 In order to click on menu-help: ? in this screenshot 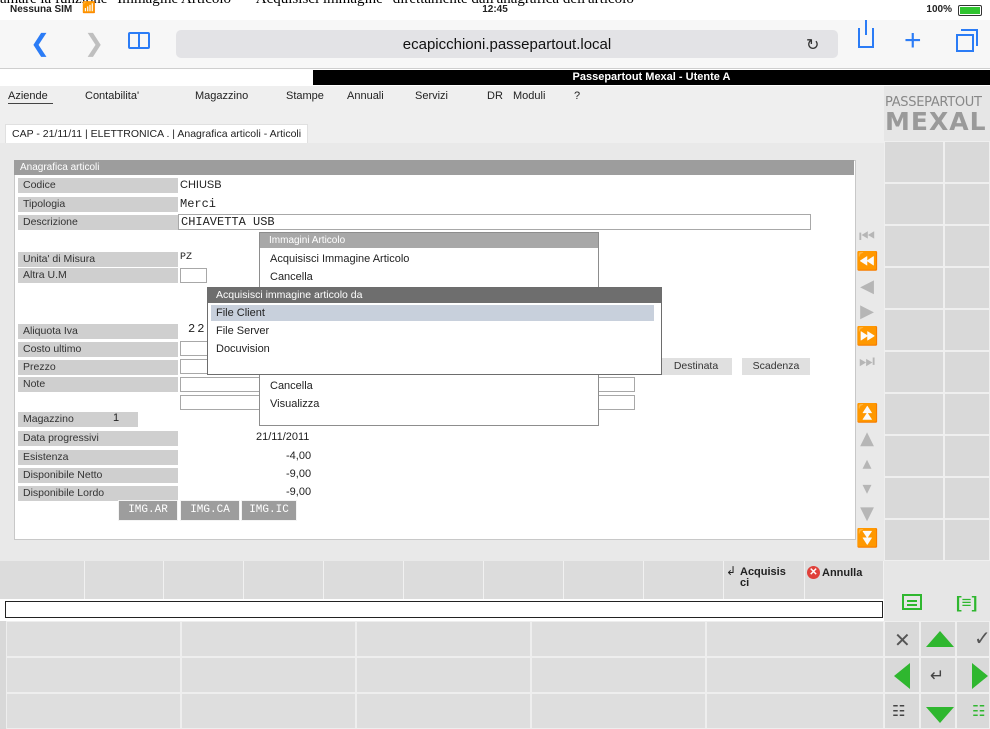, I will do `click(577, 96)`.